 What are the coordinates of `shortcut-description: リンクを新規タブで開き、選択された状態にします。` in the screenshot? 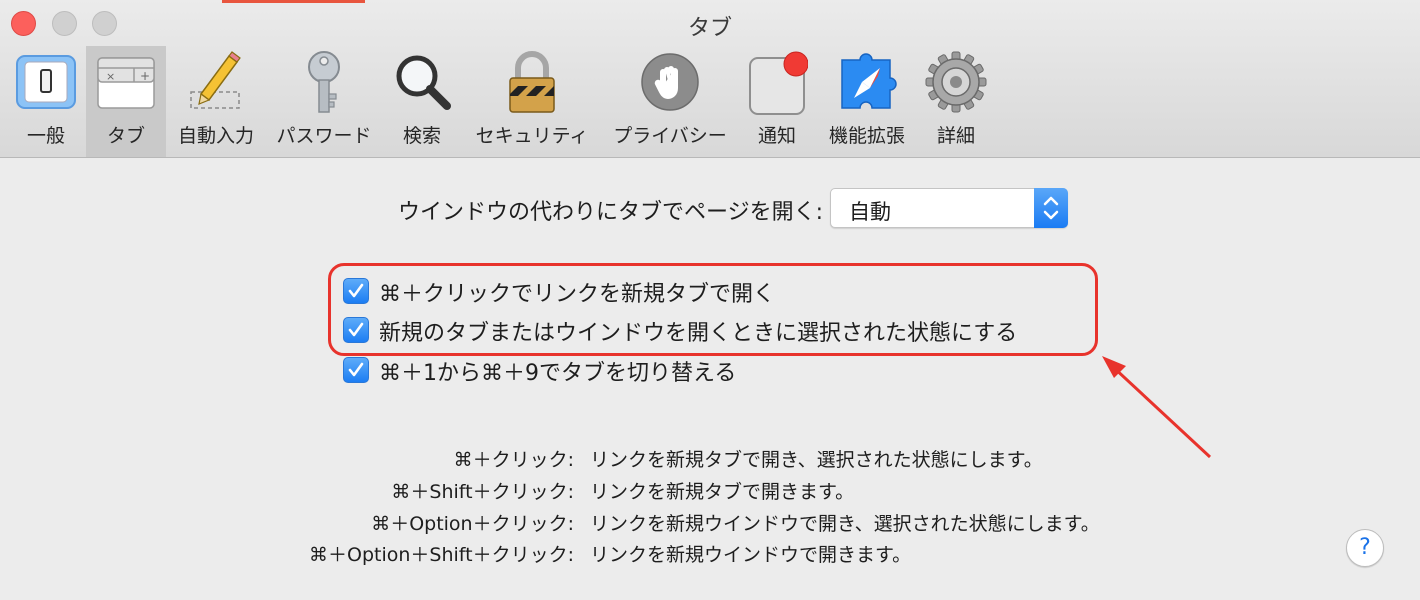 It's located at (816, 460).